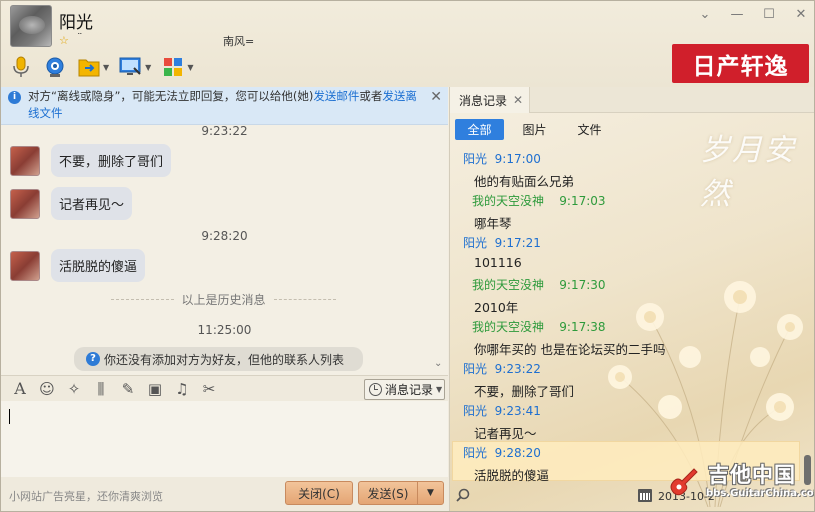  Describe the element at coordinates (224, 131) in the screenshot. I see `message-time: 9:23:22` at that location.